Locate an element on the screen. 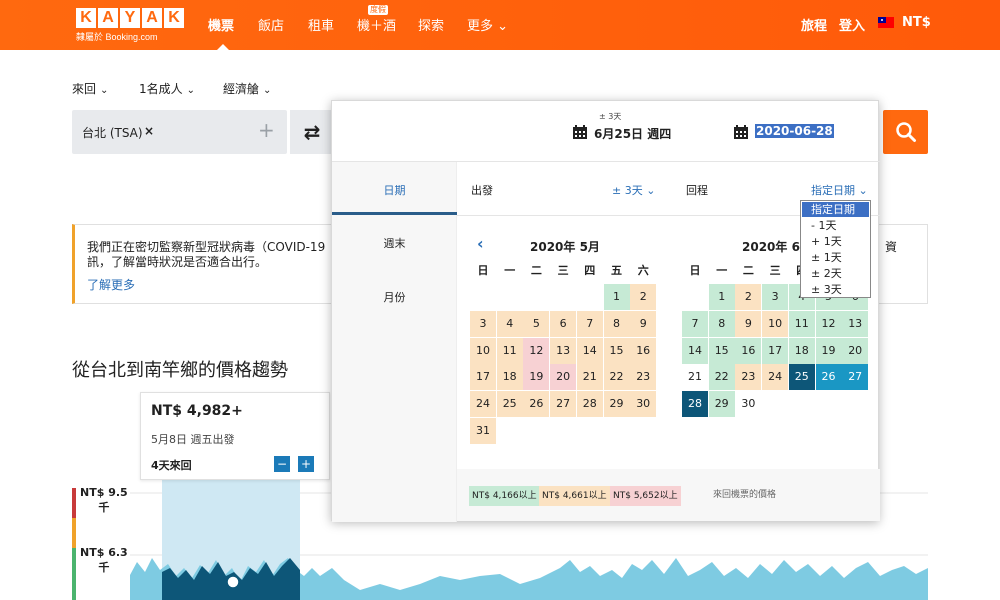  calendar-day-may: 29 is located at coordinates (616, 404).